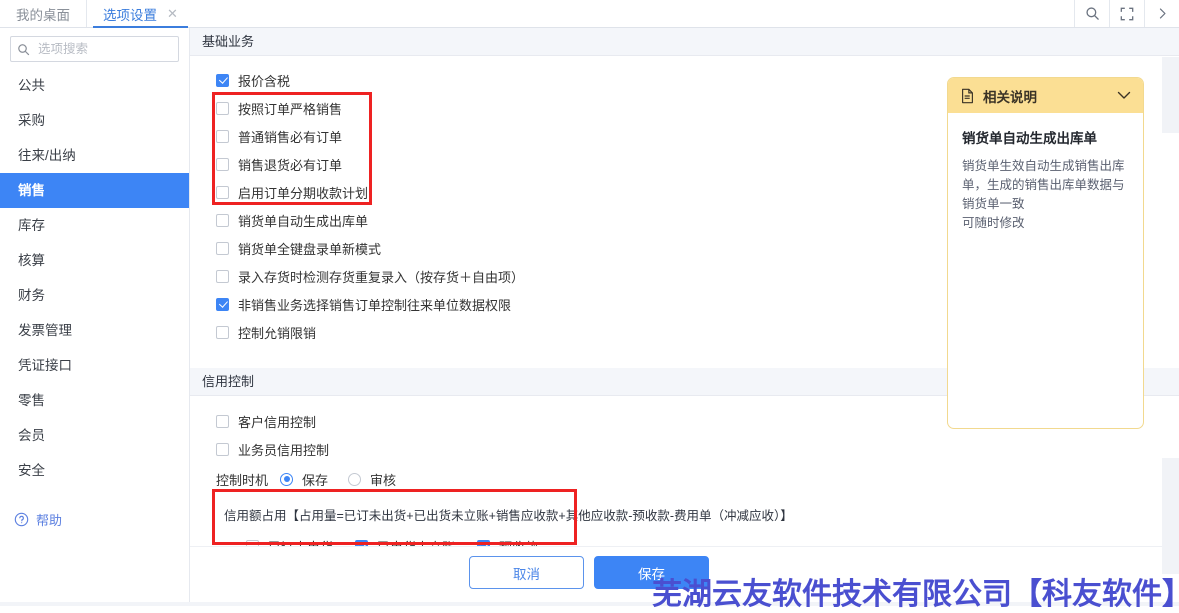 The width and height of the screenshot is (1179, 613). What do you see at coordinates (31, 470) in the screenshot?
I see `sidebar-item-label: 安全` at bounding box center [31, 470].